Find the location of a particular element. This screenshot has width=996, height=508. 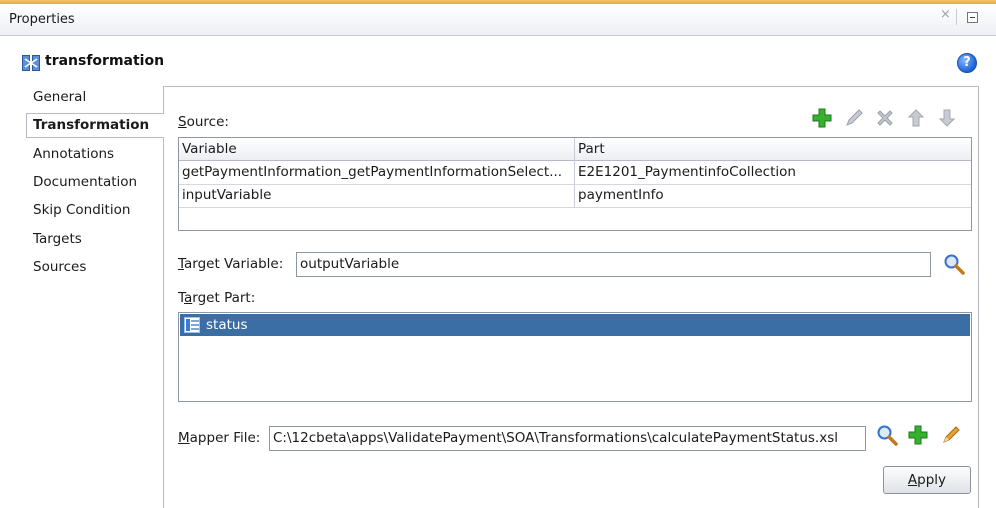

nav-item-sources: Sources is located at coordinates (59, 267).